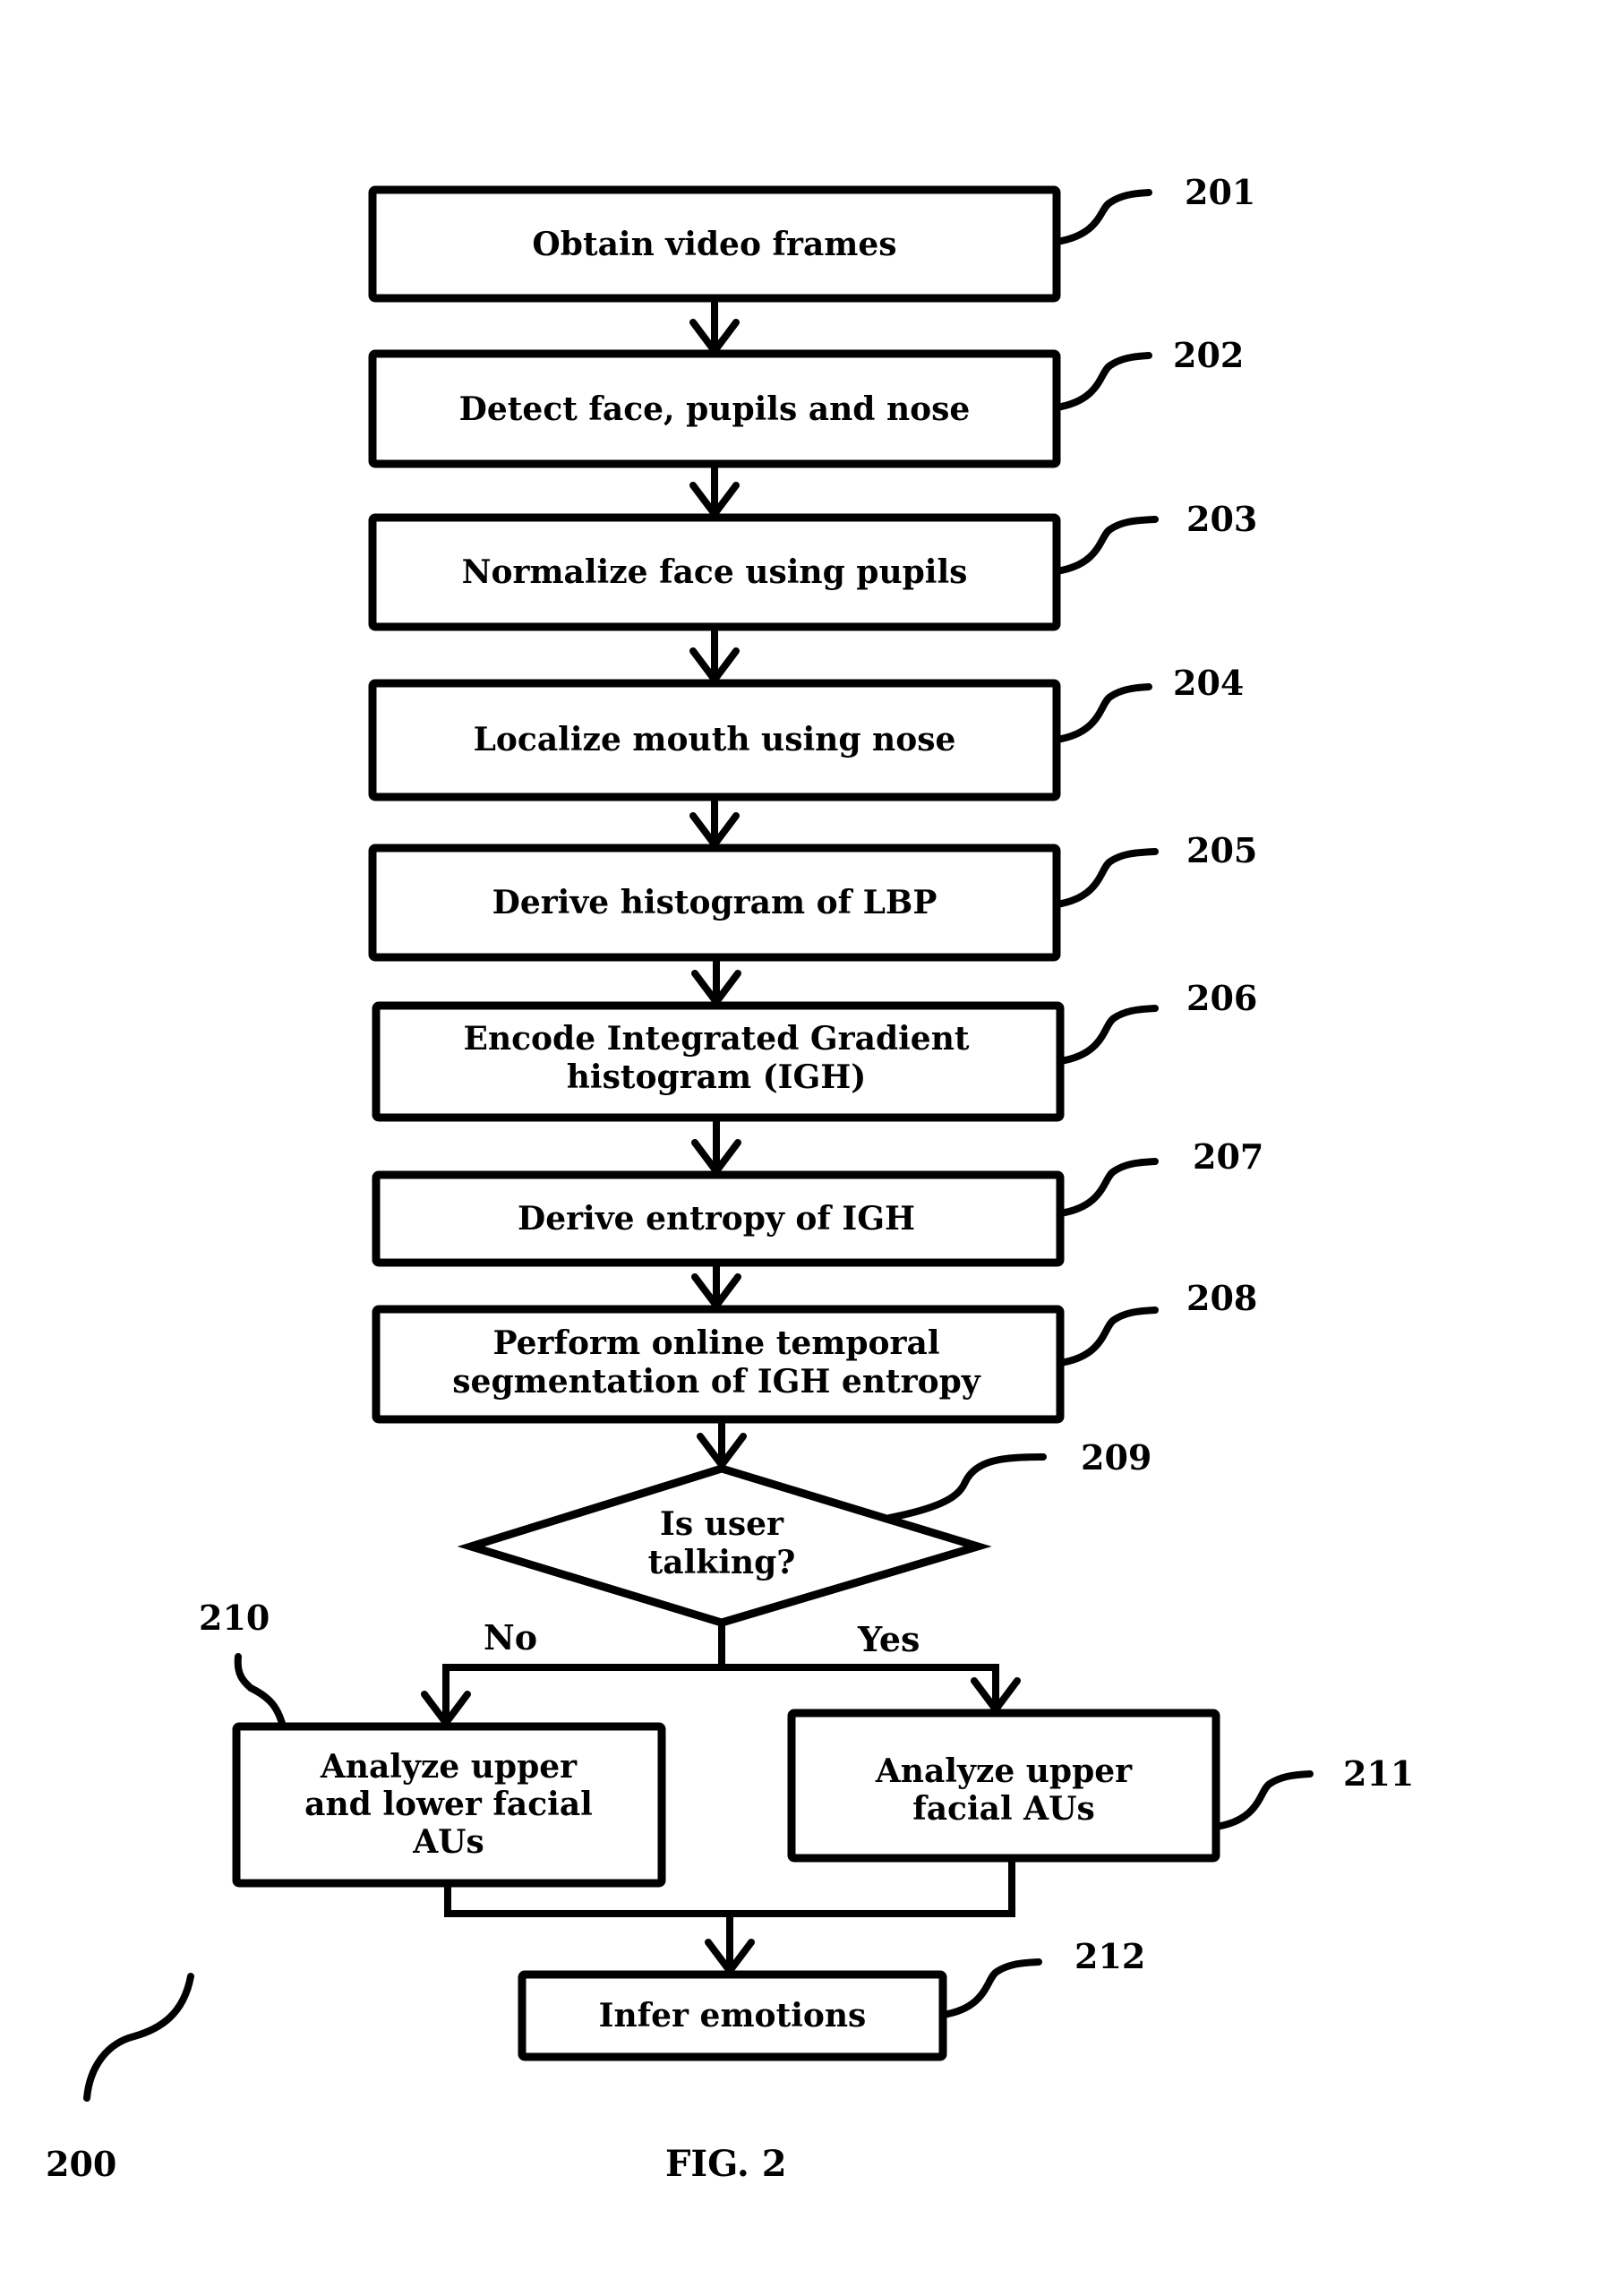 Image resolution: width=1601 pixels, height=2296 pixels. I want to click on ref-201: 201, so click(1220, 192).